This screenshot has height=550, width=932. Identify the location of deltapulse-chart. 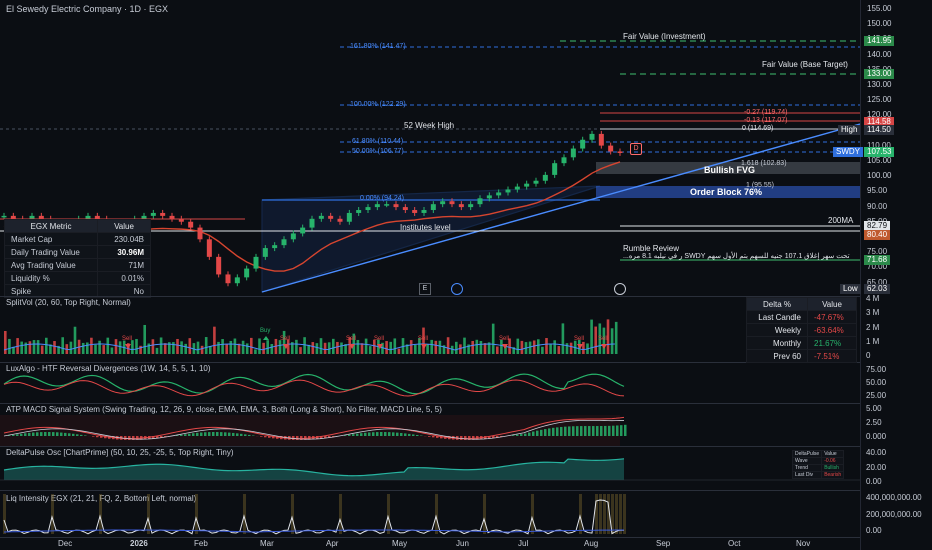
(430, 468).